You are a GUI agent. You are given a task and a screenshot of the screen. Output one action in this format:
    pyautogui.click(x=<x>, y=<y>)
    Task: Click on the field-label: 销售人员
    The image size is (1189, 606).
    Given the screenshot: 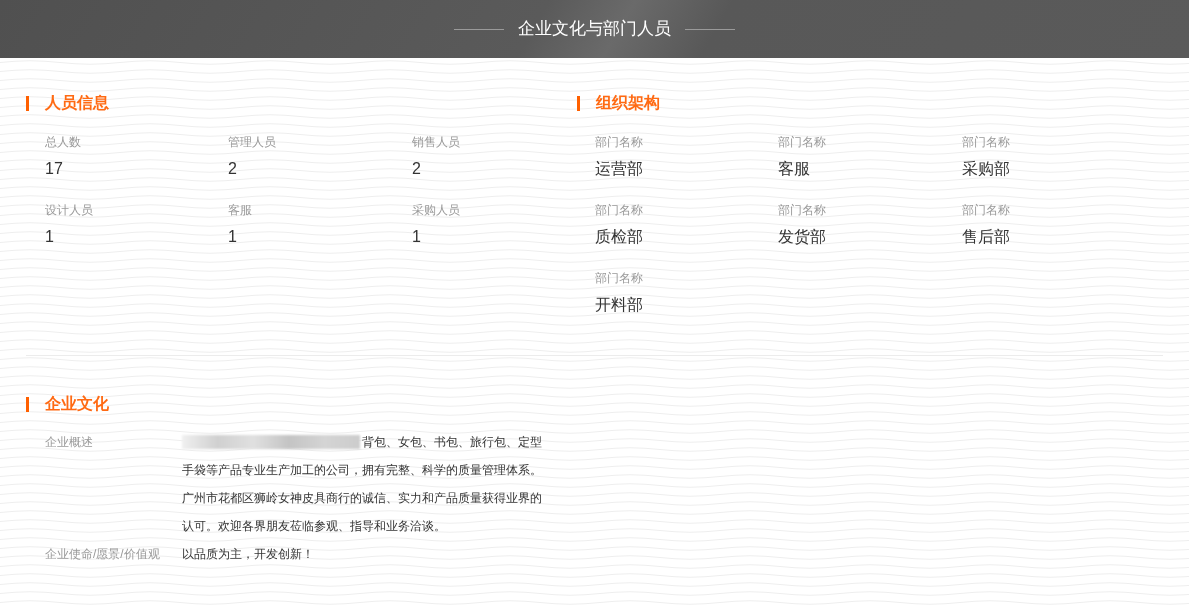 What is the action you would take?
    pyautogui.click(x=436, y=142)
    